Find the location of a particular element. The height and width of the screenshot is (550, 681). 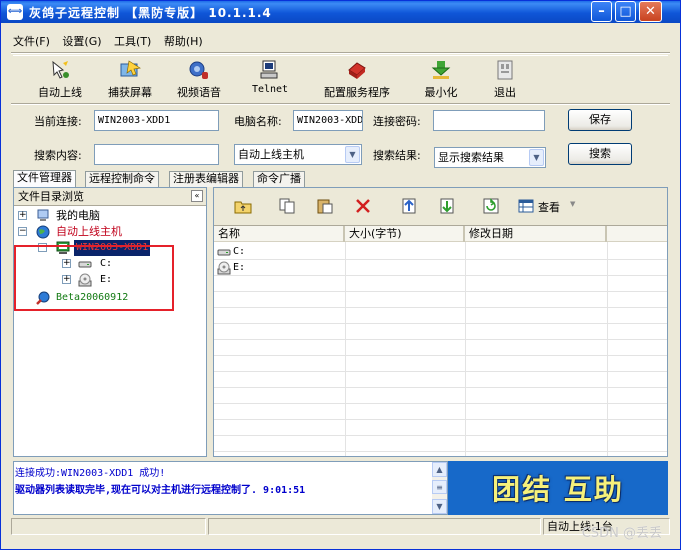

search-result-label: 搜索结果: is located at coordinates (397, 155).